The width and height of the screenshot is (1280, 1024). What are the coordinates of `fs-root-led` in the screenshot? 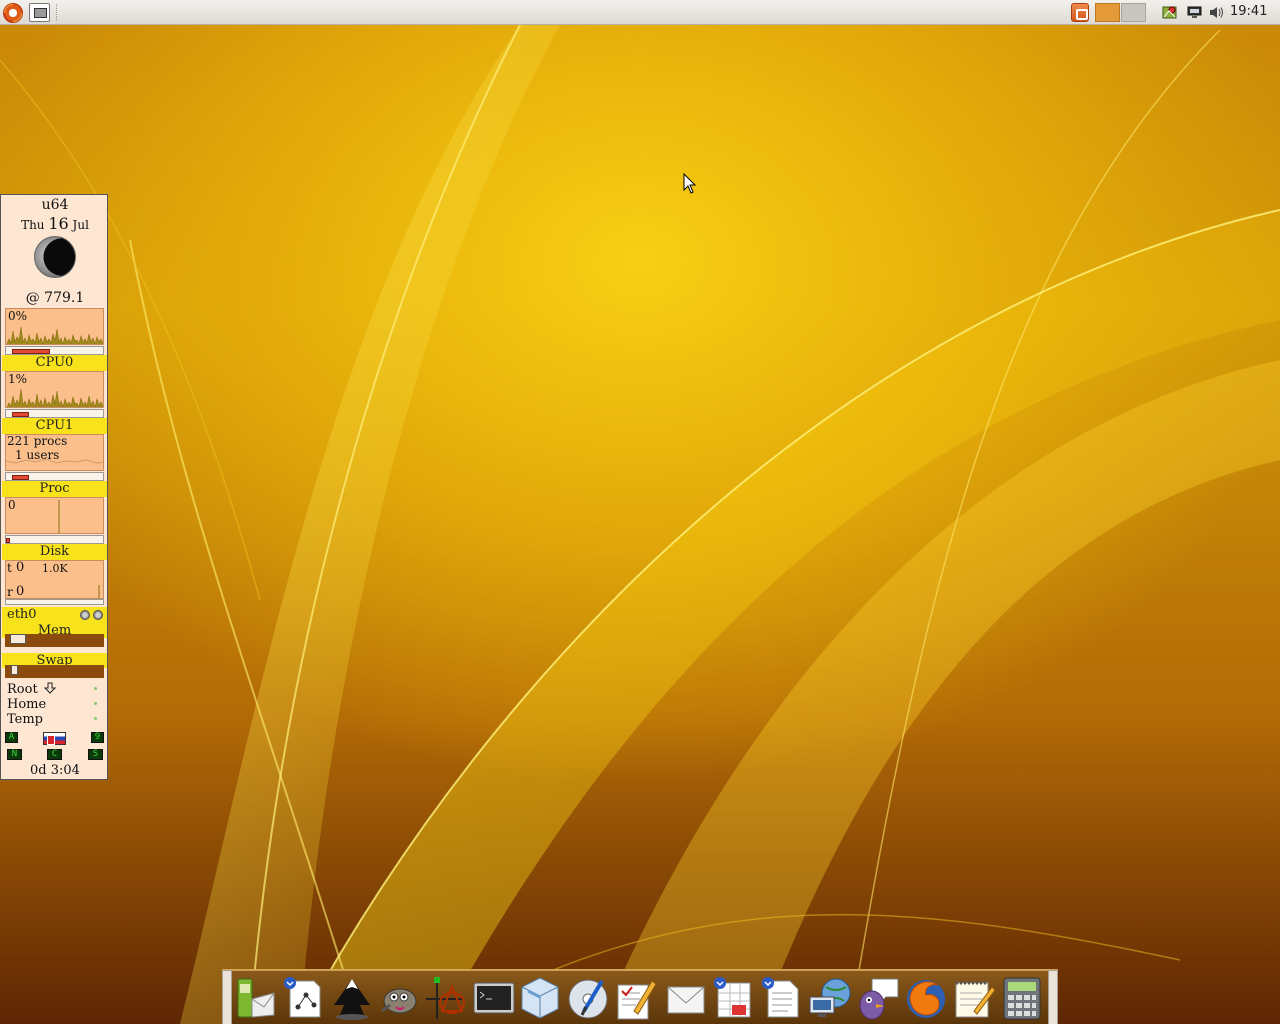 It's located at (95, 688).